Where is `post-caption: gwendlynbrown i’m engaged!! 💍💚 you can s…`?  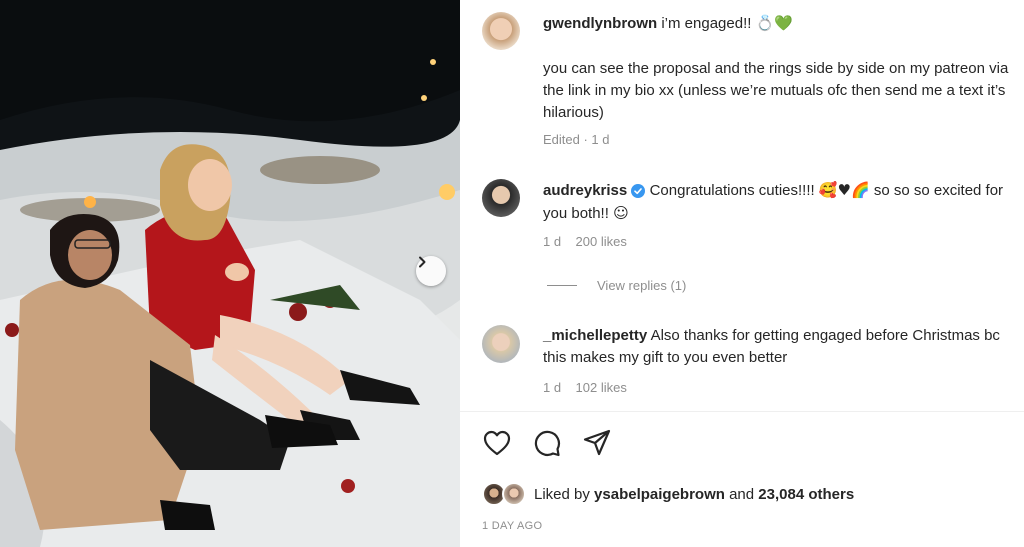
post-caption: gwendlynbrown i’m engaged!! 💍💚 you can s… is located at coordinates (780, 68).